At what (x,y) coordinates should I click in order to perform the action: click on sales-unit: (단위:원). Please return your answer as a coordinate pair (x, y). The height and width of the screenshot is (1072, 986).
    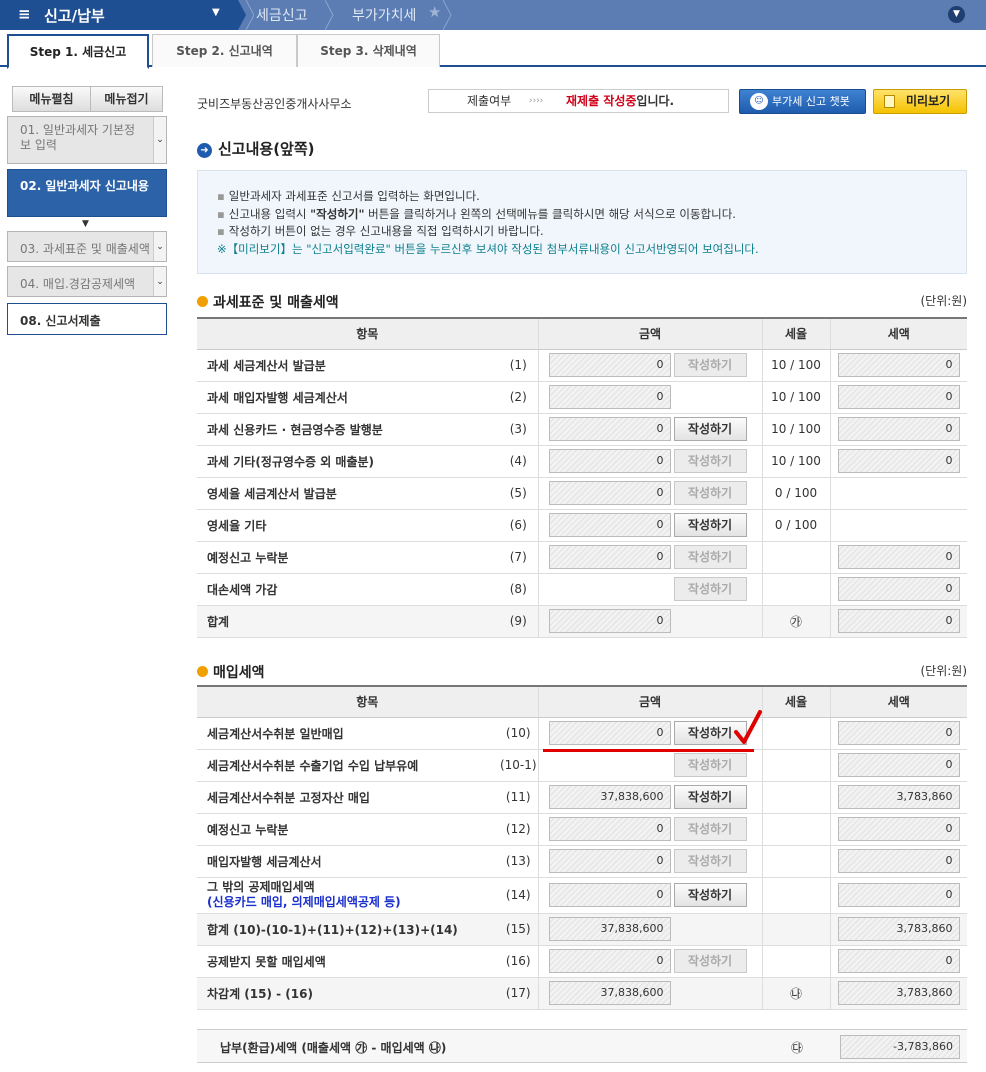
    Looking at the image, I should click on (943, 301).